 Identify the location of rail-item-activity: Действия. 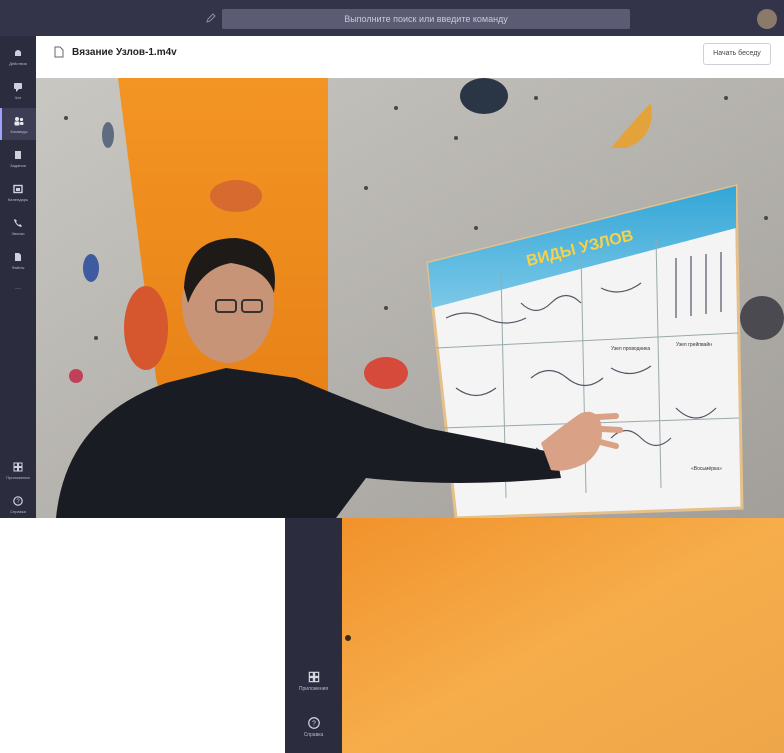
(18, 56).